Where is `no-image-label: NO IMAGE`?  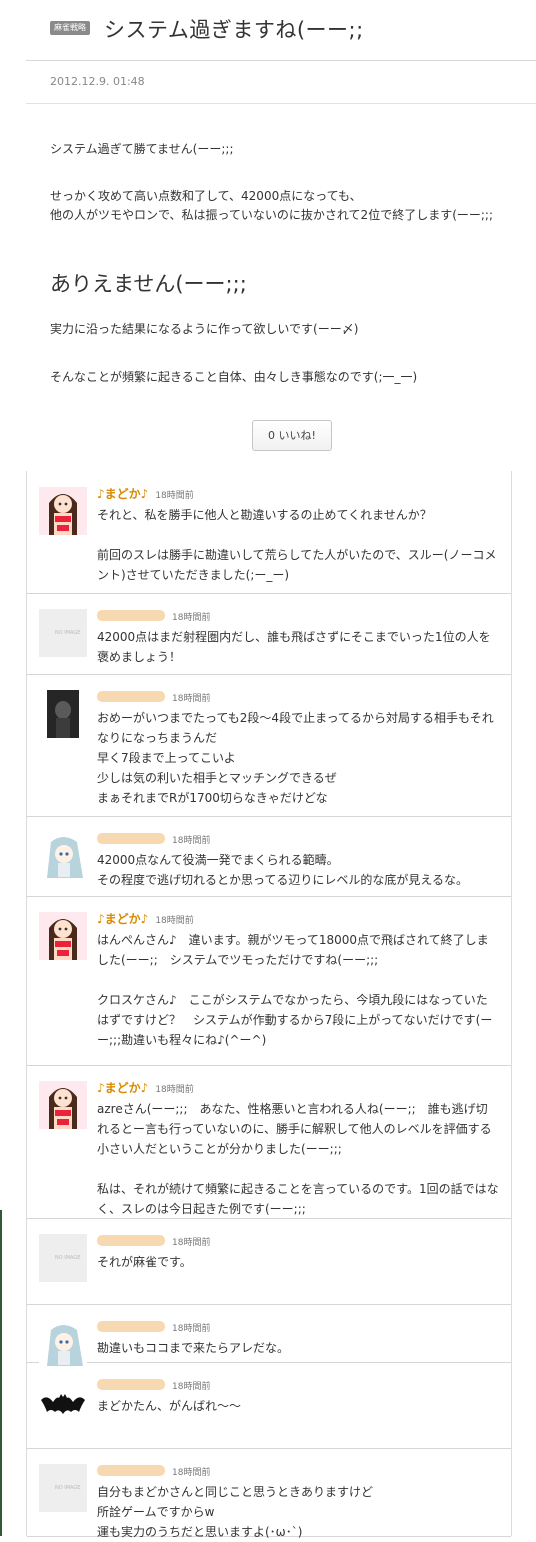
no-image-label: NO IMAGE is located at coordinates (68, 1258).